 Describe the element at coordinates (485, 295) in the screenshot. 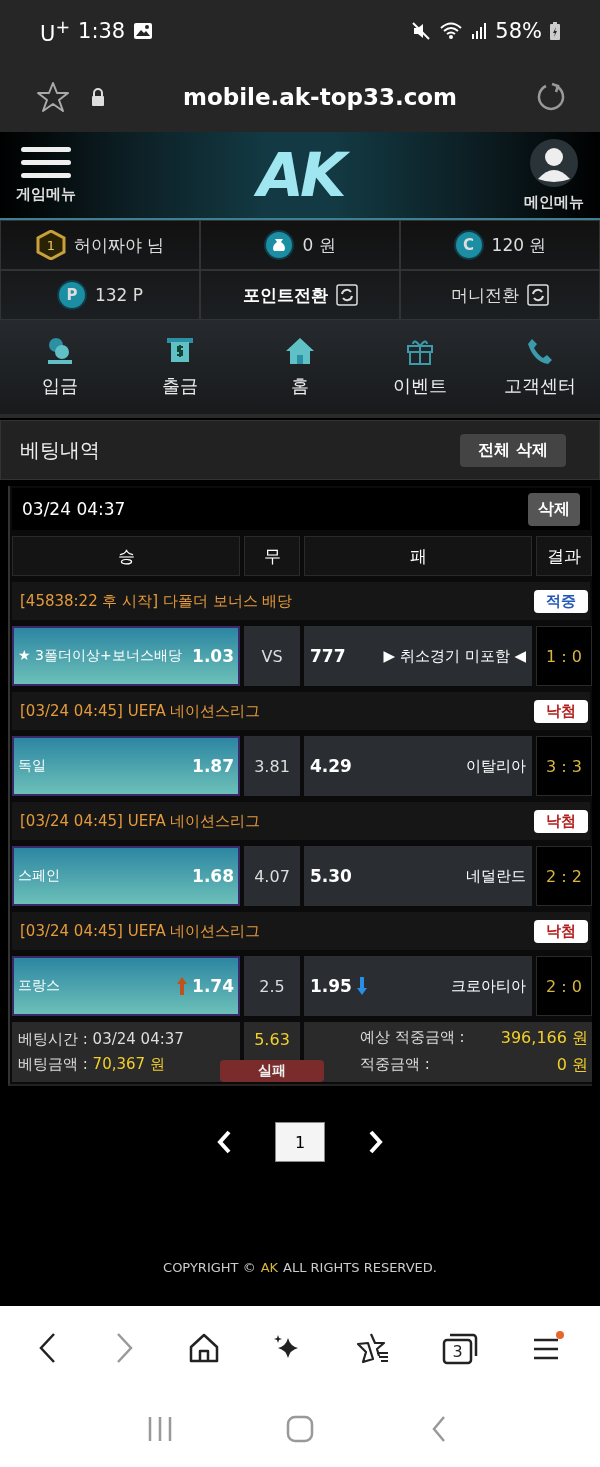

I see `account-text: 머니전환` at that location.